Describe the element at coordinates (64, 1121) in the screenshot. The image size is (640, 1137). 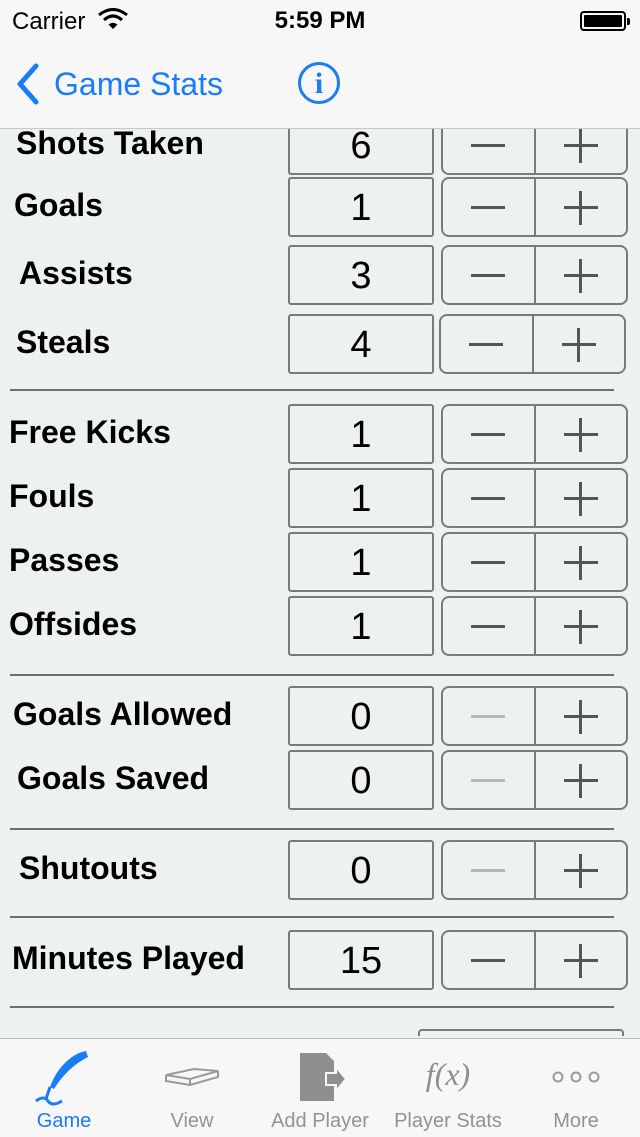
I see `tab-label: Game` at that location.